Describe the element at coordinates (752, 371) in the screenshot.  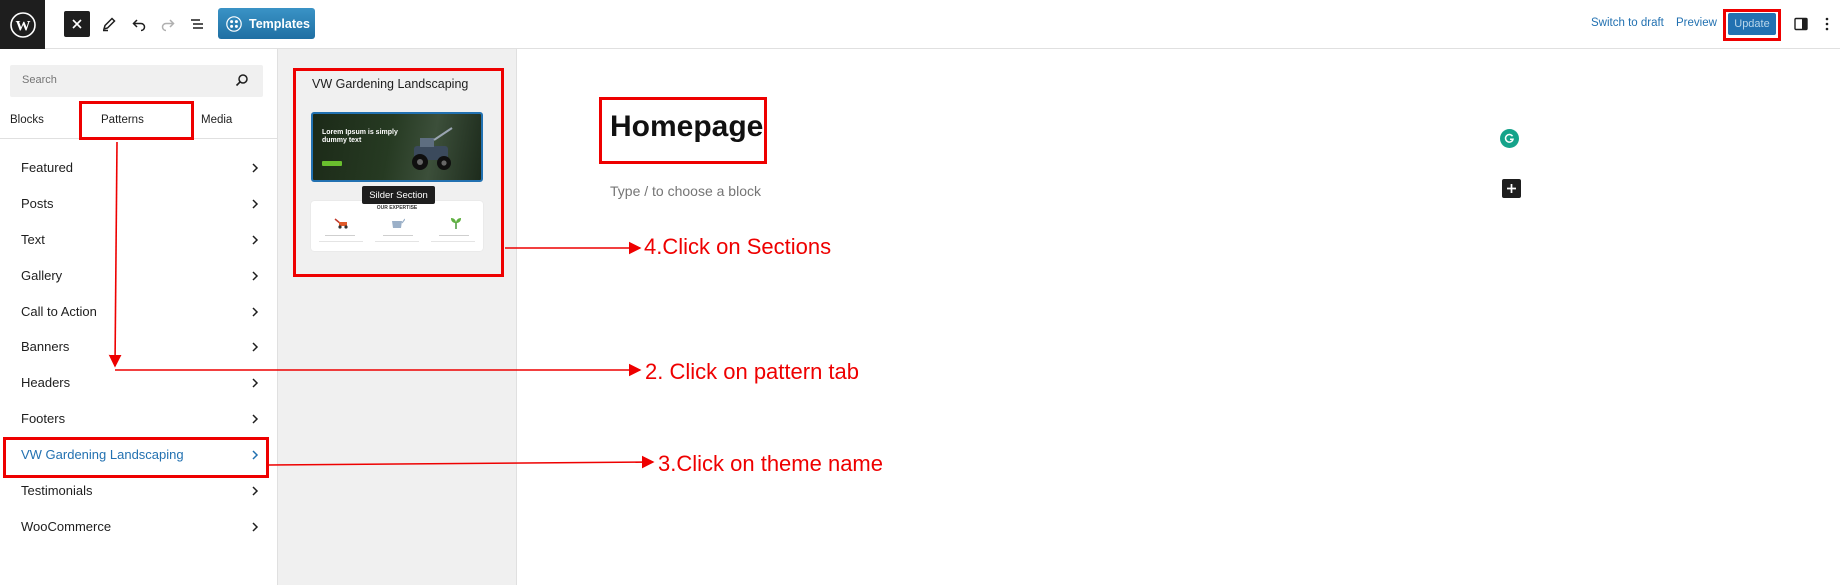
I see `annotation-step2: 2. Click on pattern tab` at that location.